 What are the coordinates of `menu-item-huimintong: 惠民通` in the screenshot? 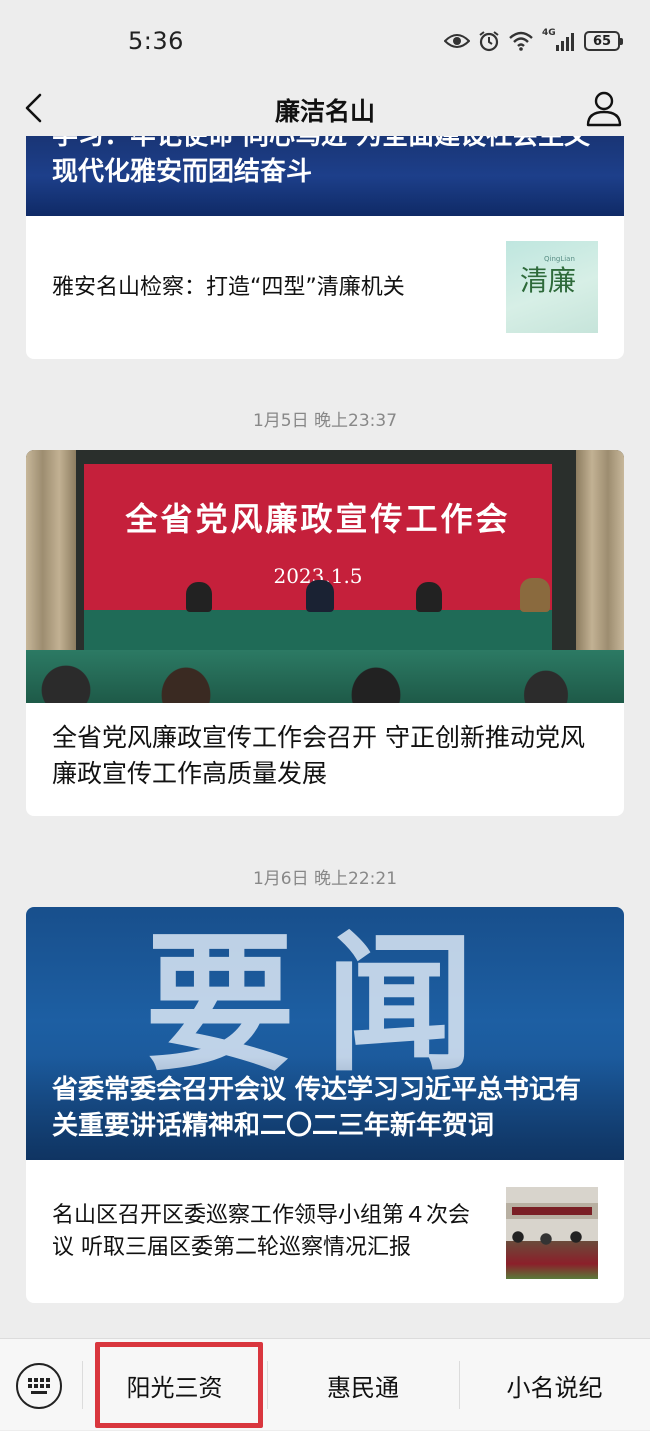 It's located at (363, 1385).